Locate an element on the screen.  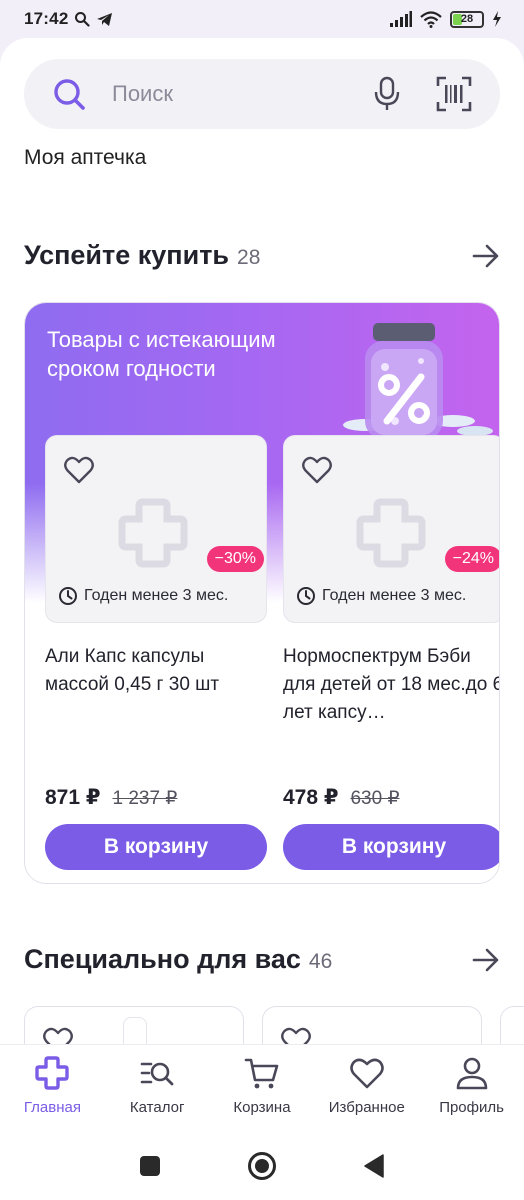
back-triangle-icon is located at coordinates (374, 1166).